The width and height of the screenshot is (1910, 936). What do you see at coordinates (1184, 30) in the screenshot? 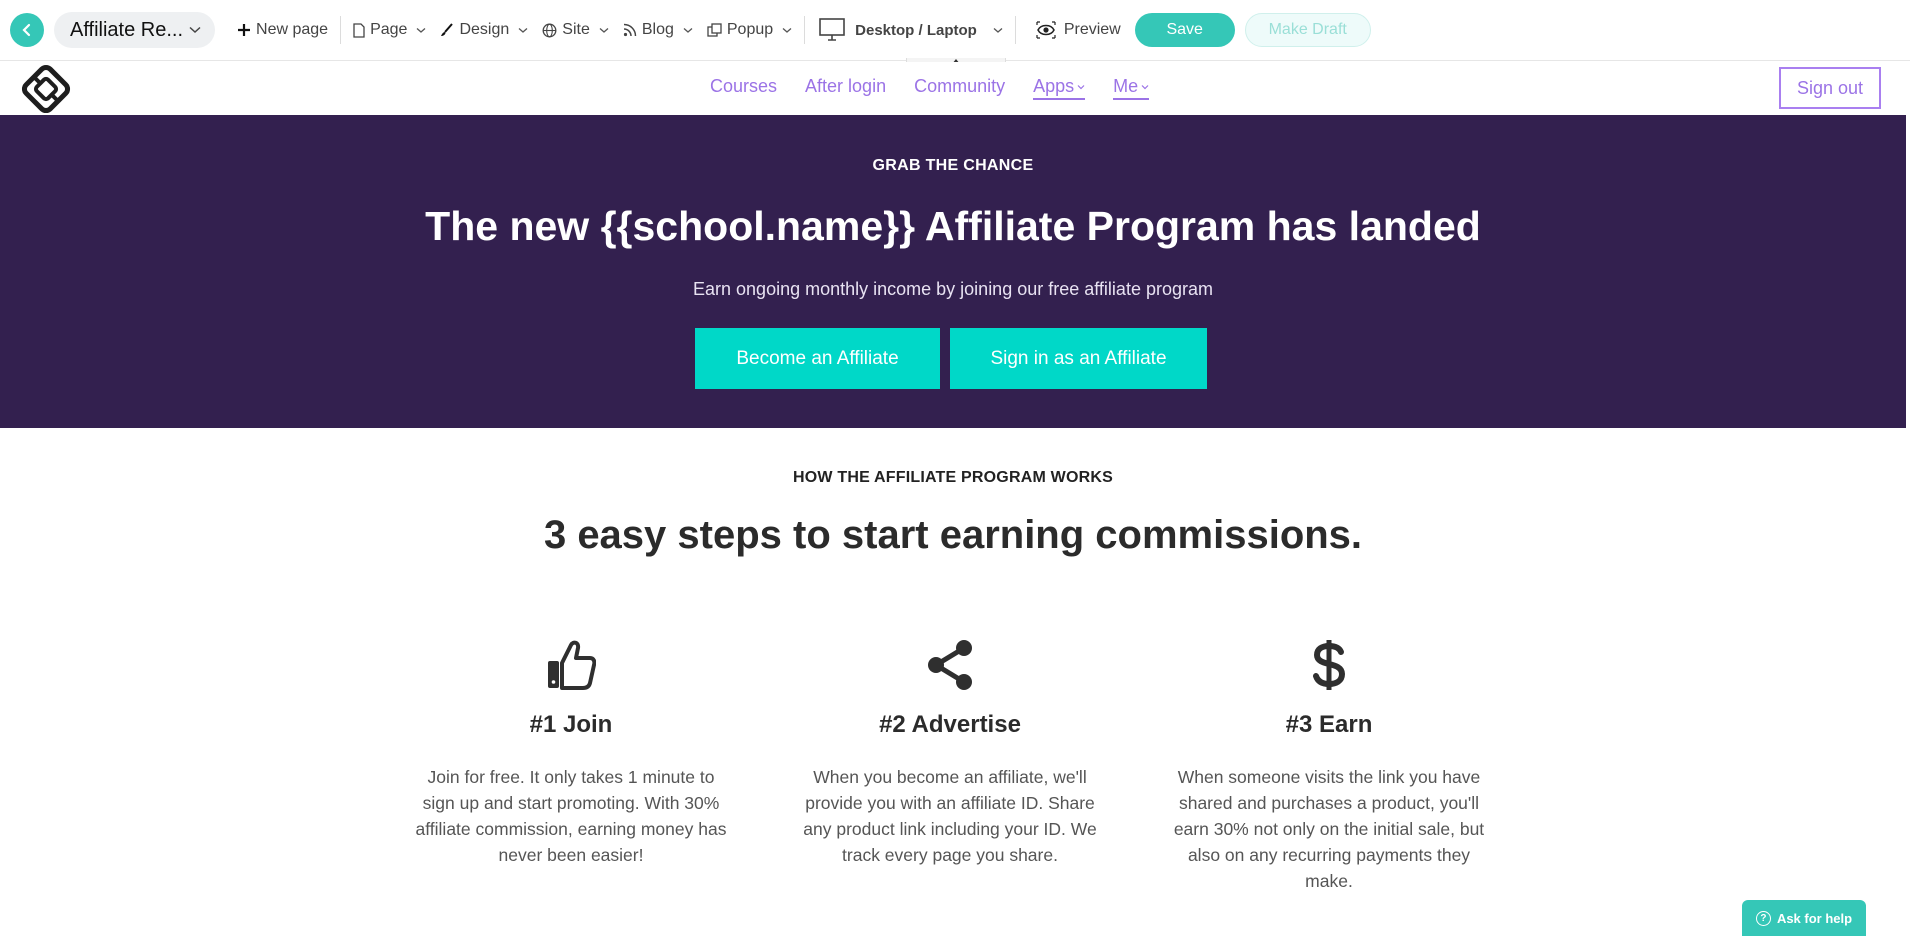
I see `save-button: Save` at bounding box center [1184, 30].